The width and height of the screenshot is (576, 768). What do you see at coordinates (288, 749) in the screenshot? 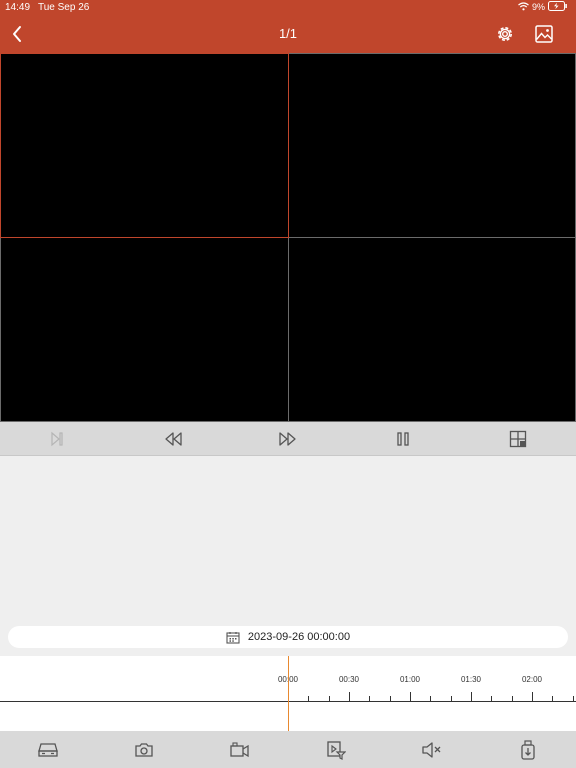
I see `bottom-toolbar` at bounding box center [288, 749].